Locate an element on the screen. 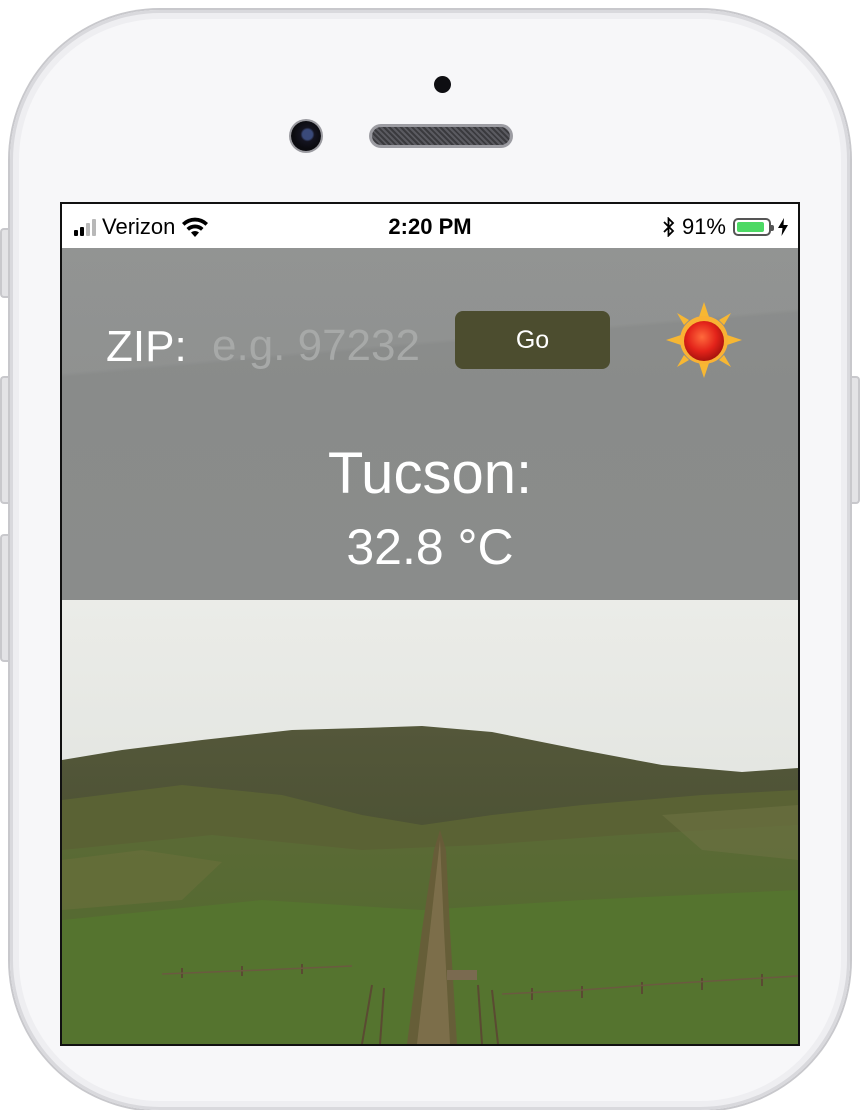 This screenshot has width=860, height=1110. sun-icon is located at coordinates (704, 340).